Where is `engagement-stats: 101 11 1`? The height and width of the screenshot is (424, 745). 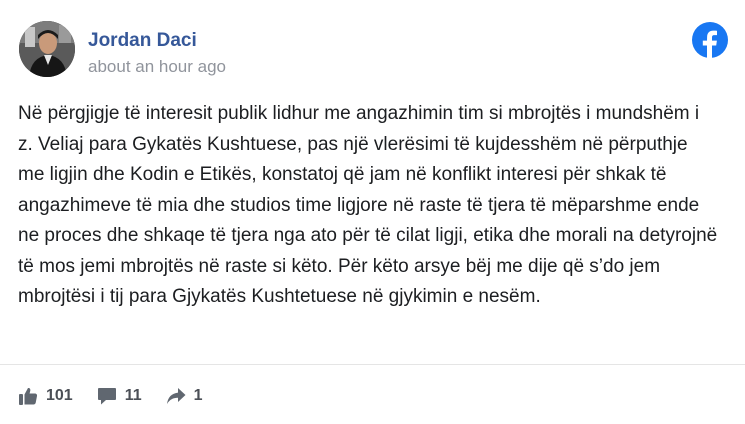 engagement-stats: 101 11 1 is located at coordinates (122, 396).